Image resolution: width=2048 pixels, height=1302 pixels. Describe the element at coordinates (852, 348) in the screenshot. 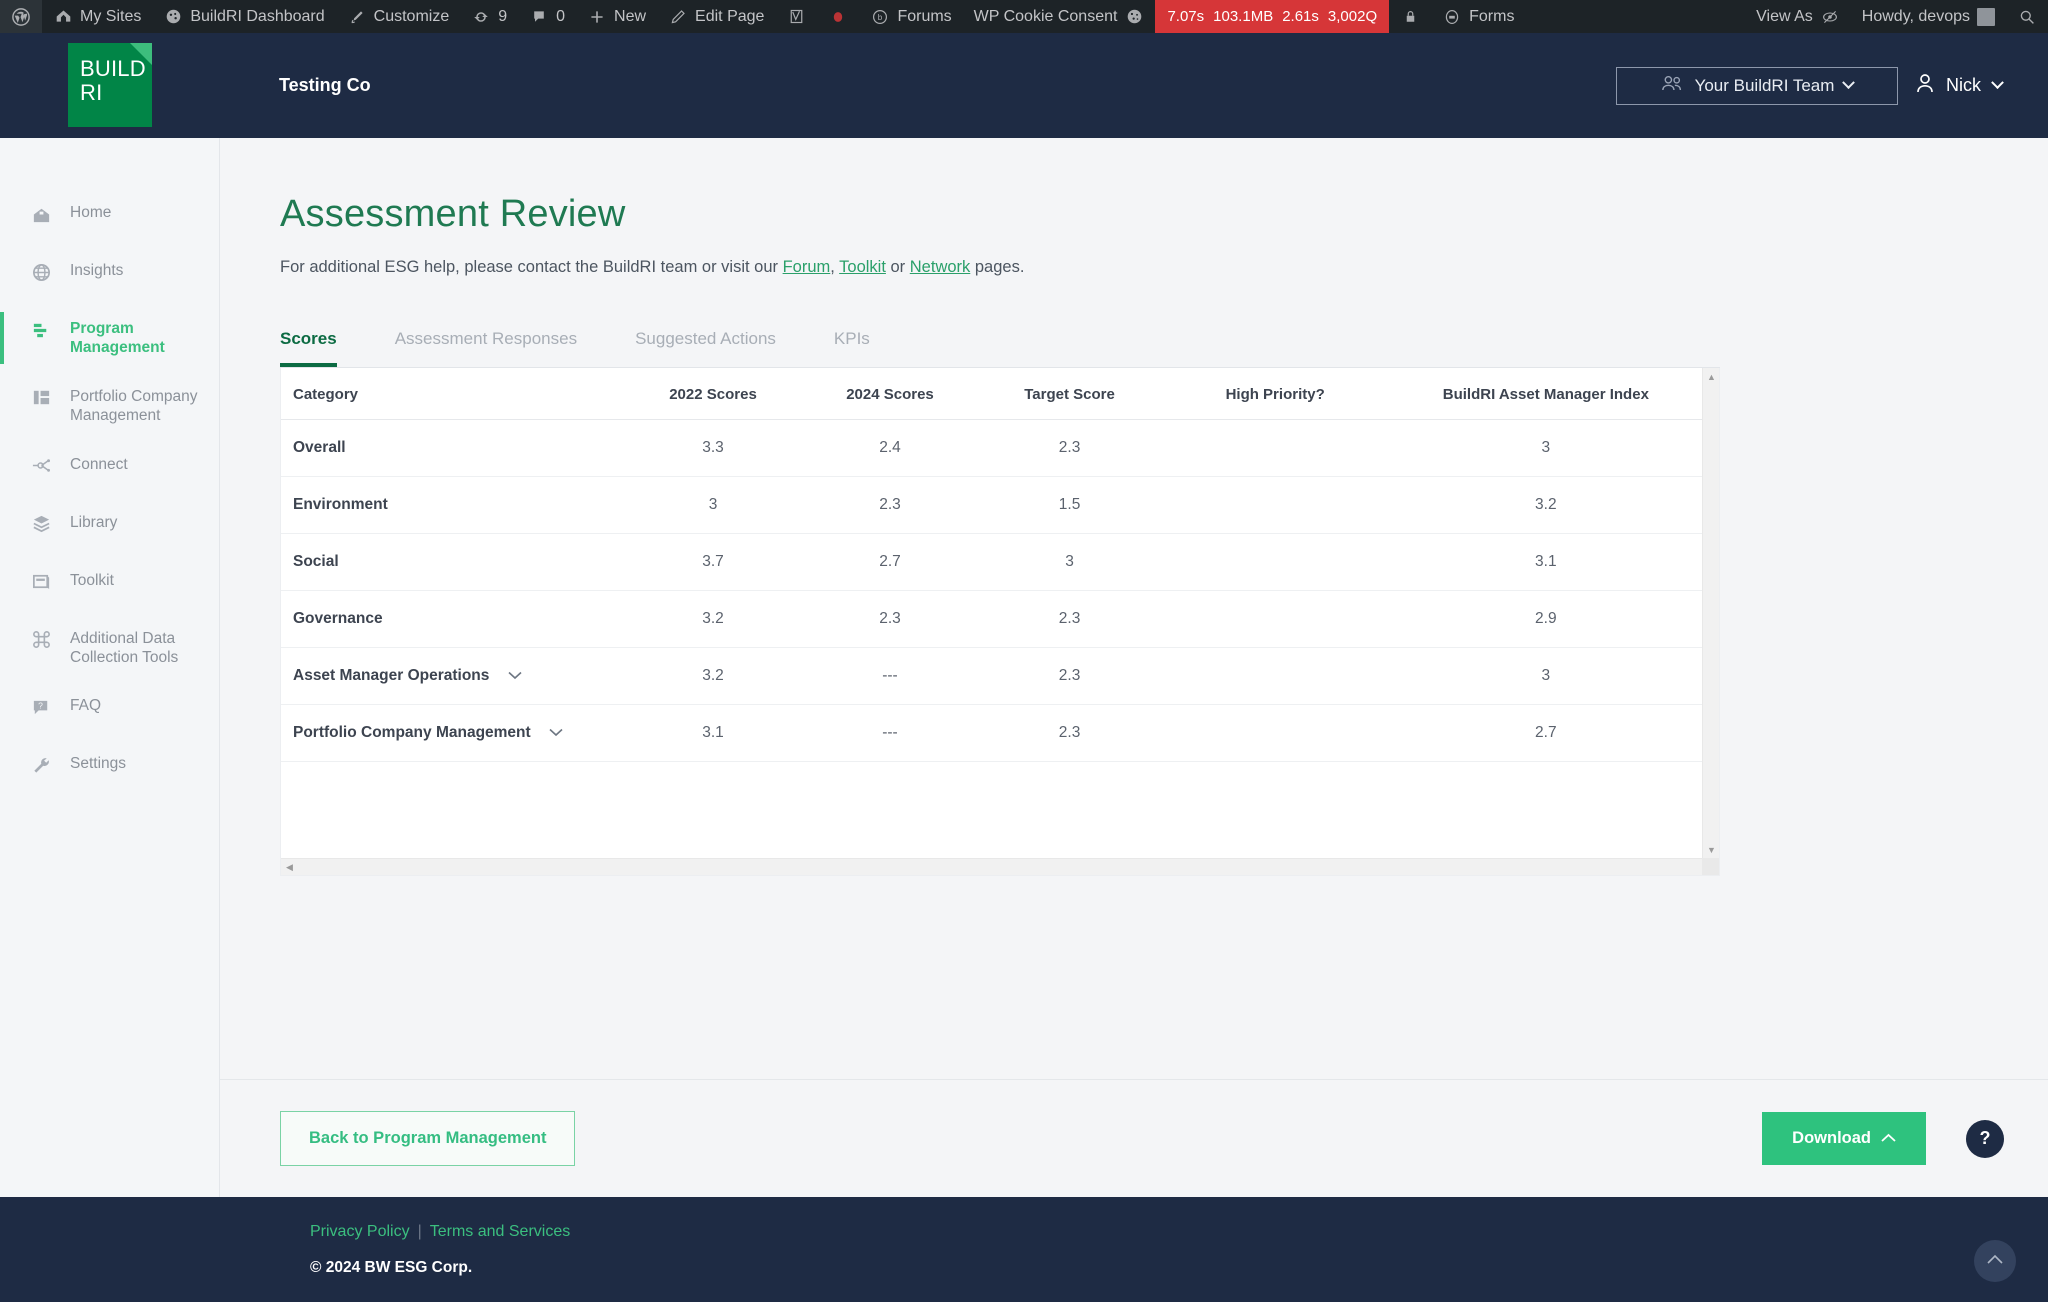

I see `tab-kpis: KPIs` at that location.